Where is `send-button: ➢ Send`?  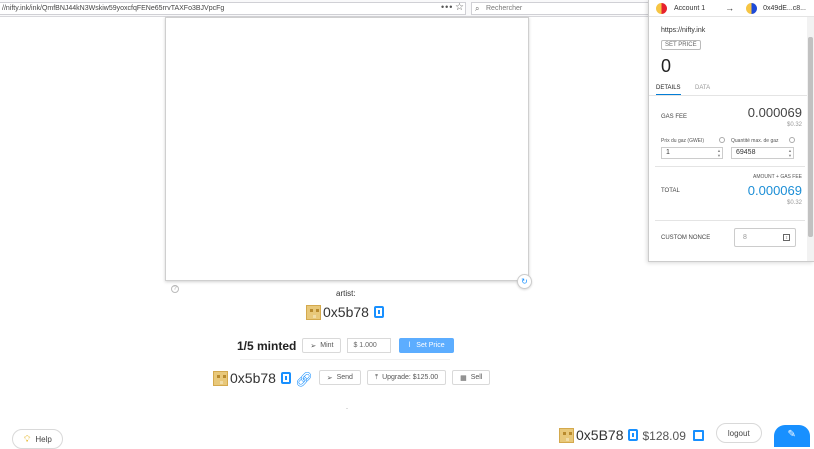 send-button: ➢ Send is located at coordinates (339, 377).